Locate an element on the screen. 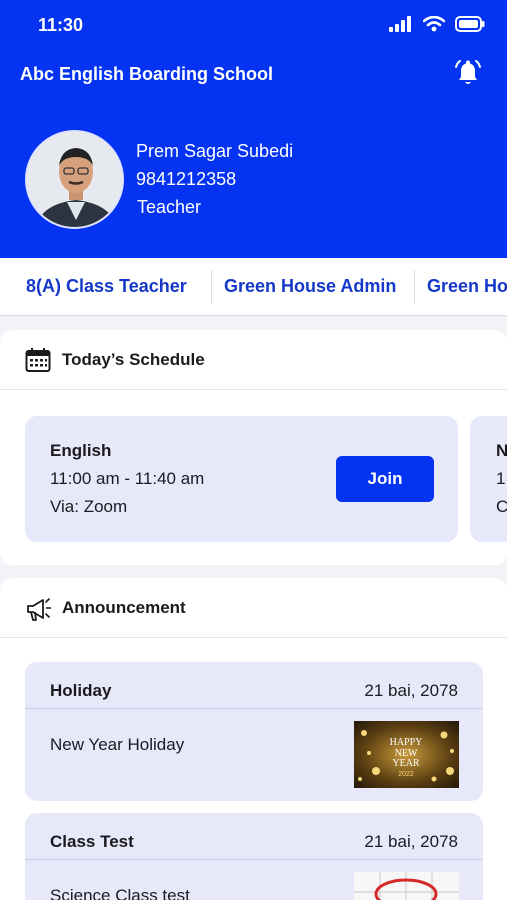  megaphone-icon is located at coordinates (39, 609).